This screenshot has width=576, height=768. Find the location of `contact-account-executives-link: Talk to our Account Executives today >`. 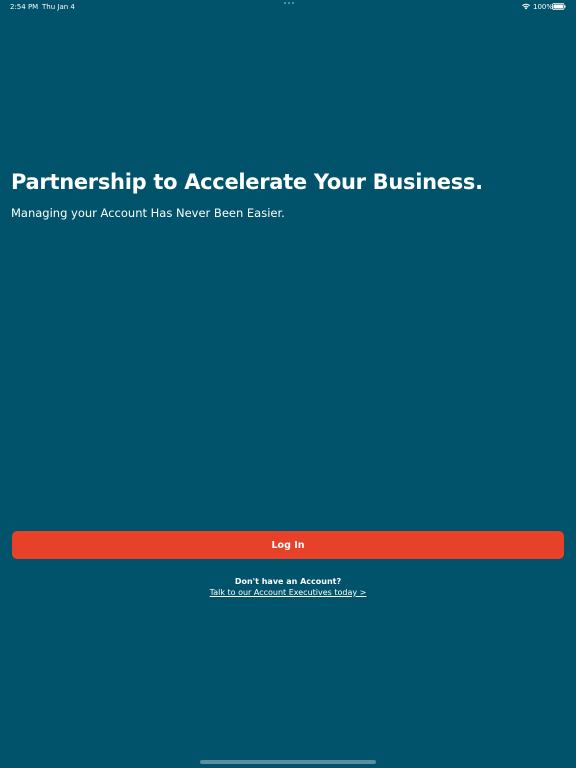

contact-account-executives-link: Talk to our Account Executives today > is located at coordinates (288, 592).